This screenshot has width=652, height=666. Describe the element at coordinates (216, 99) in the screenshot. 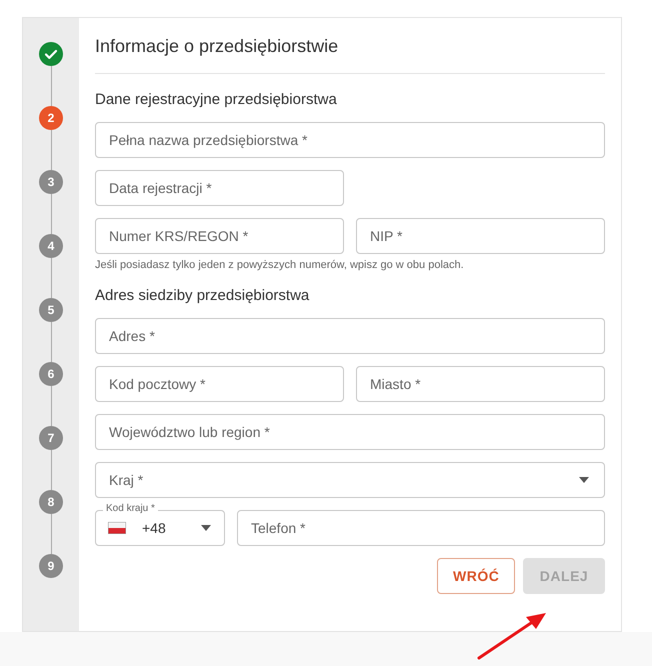

I see `section-heading: Dane rejestracyjne przedsiębiorstwa` at that location.